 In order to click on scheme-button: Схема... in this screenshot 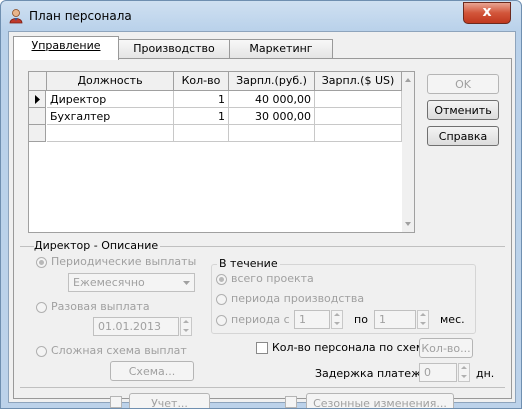, I will do `click(152, 371)`.